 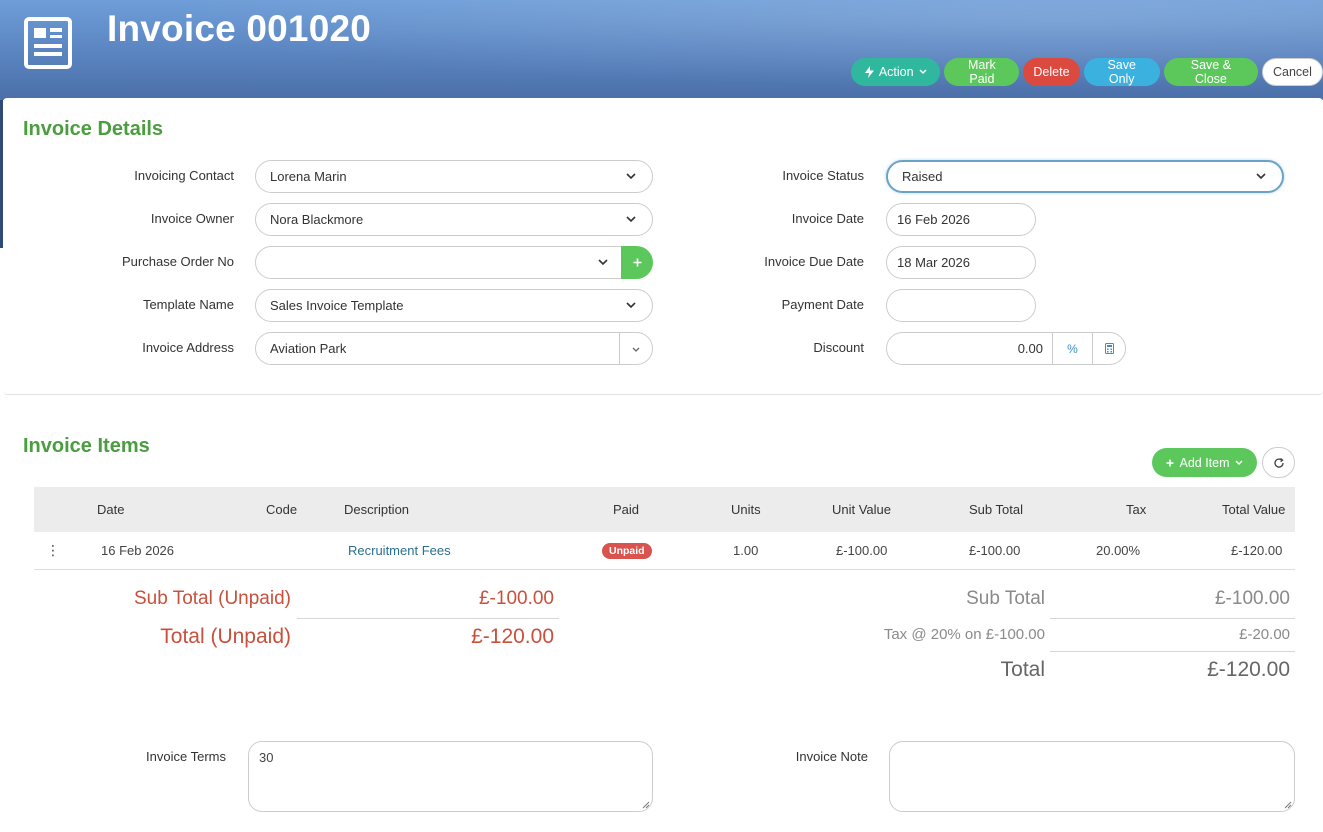 I want to click on col-date: Date, so click(x=110, y=509).